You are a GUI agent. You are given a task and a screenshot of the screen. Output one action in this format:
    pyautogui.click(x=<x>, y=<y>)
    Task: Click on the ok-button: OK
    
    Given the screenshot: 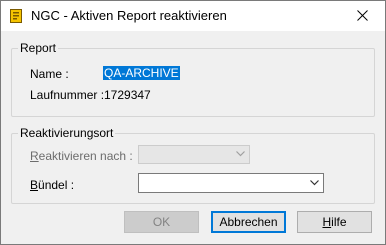 What is the action you would take?
    pyautogui.click(x=161, y=222)
    